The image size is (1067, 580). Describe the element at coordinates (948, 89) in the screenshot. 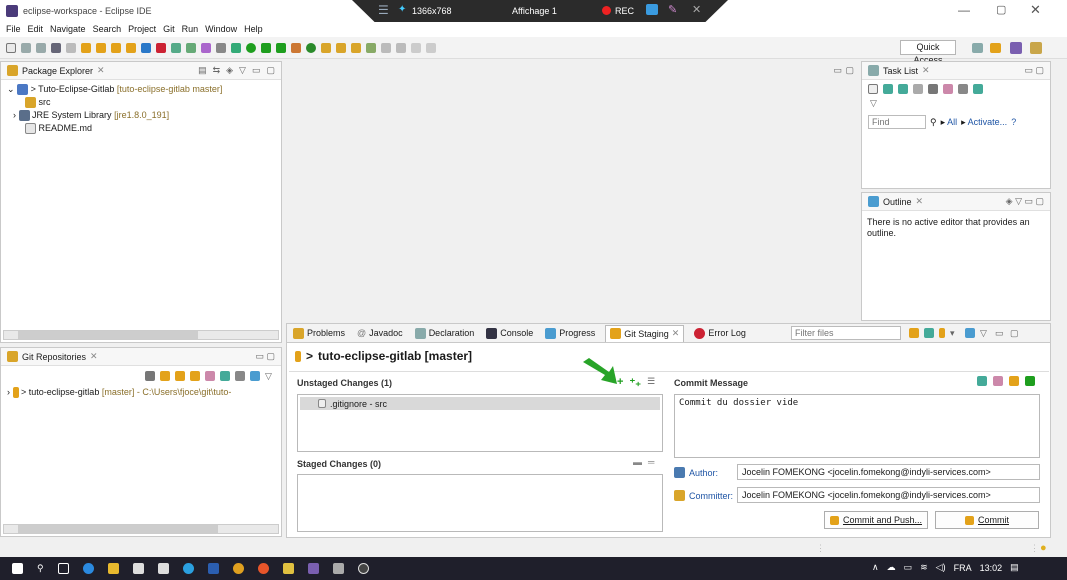

I see `sync-icon` at that location.